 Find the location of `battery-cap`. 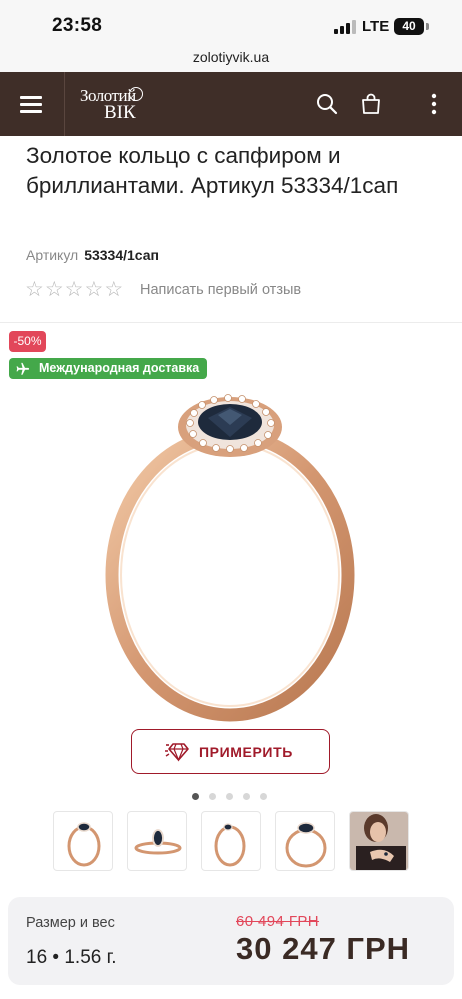

battery-cap is located at coordinates (427, 26).